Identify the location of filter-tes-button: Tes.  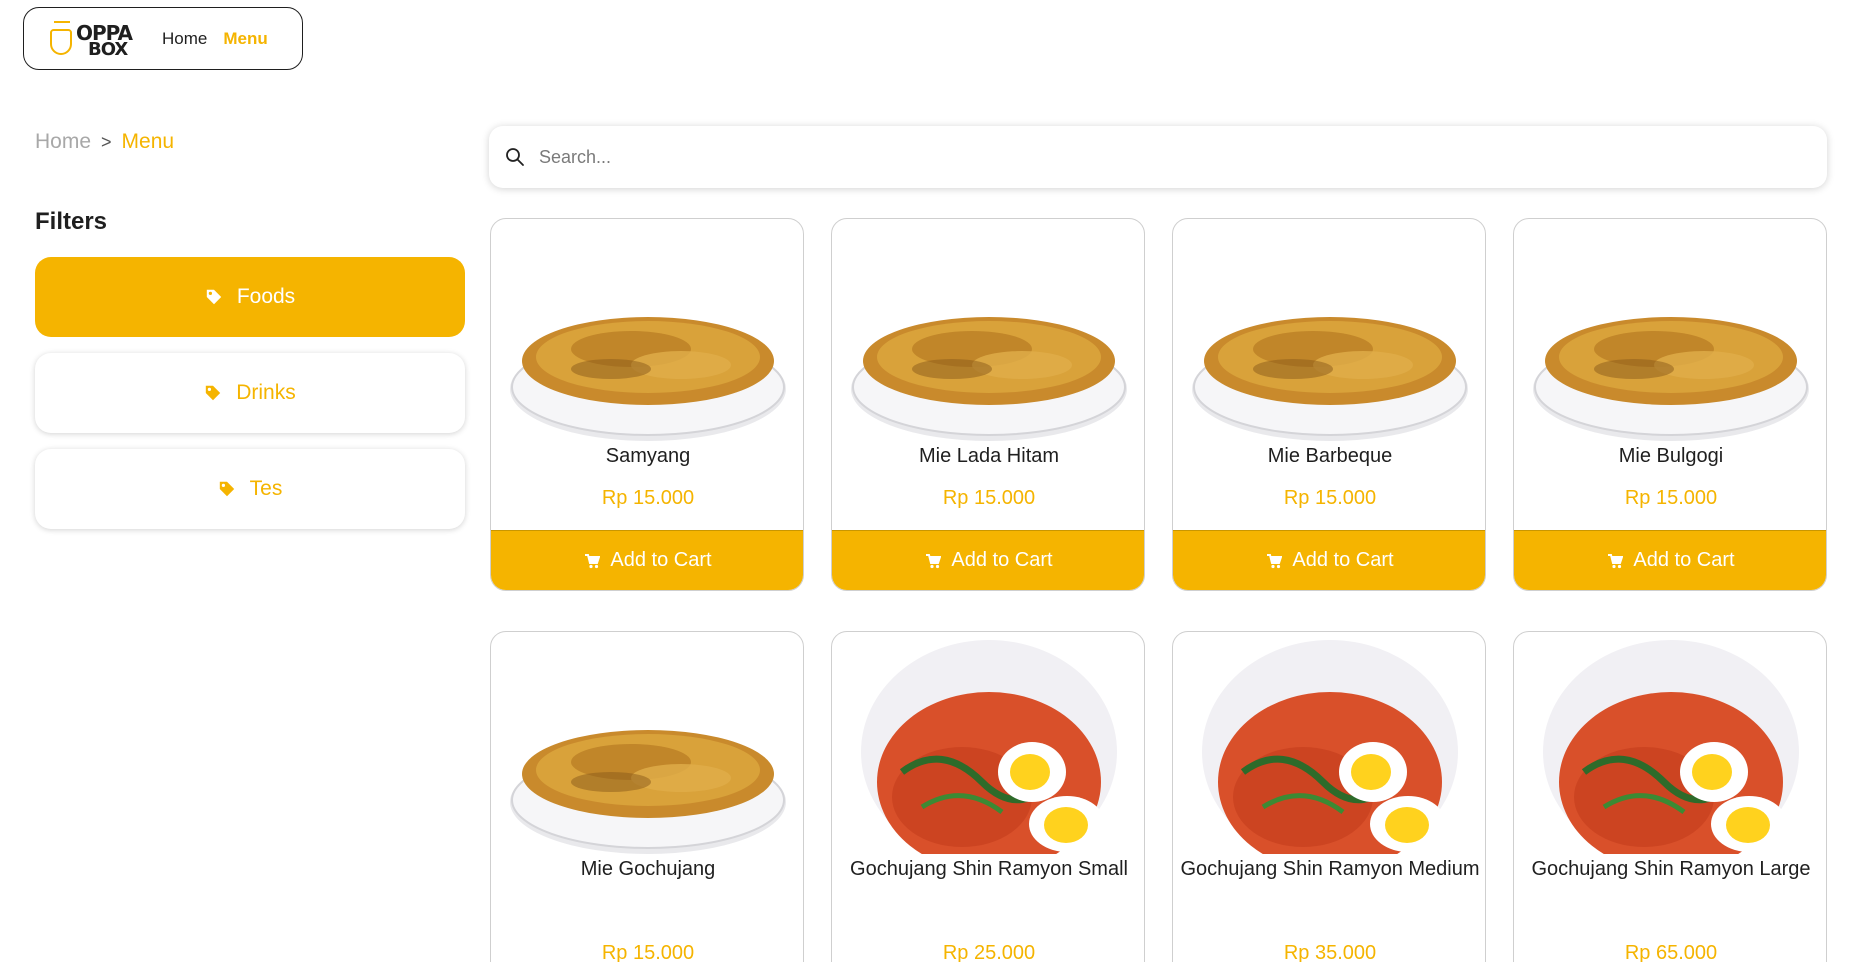
(250, 489).